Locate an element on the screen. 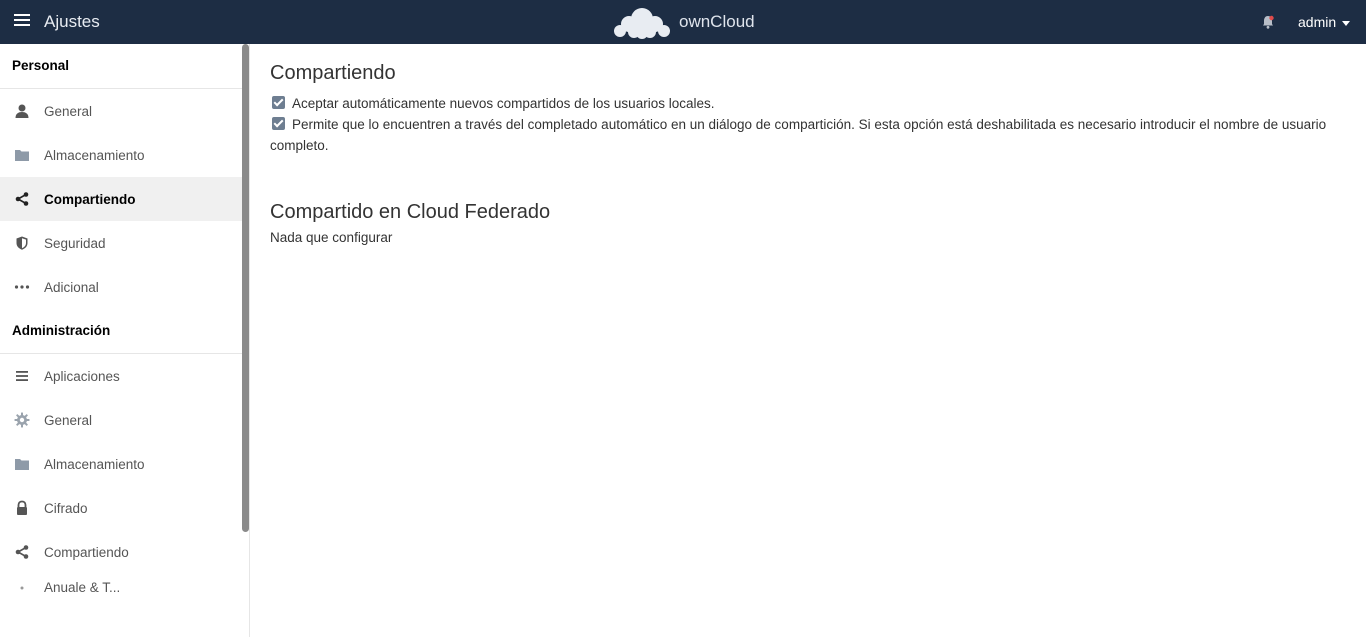 This screenshot has width=1366, height=637. autocomplete-checkbox is located at coordinates (278, 123).